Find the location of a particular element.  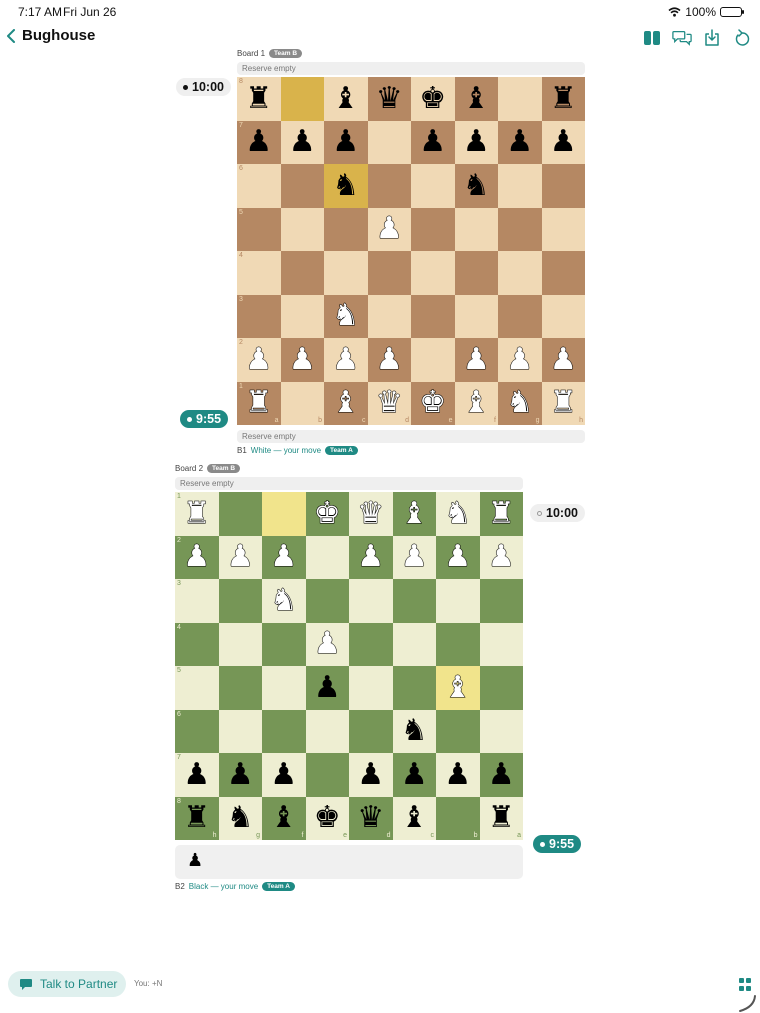

board1-square: ♞ is located at coordinates (346, 186).